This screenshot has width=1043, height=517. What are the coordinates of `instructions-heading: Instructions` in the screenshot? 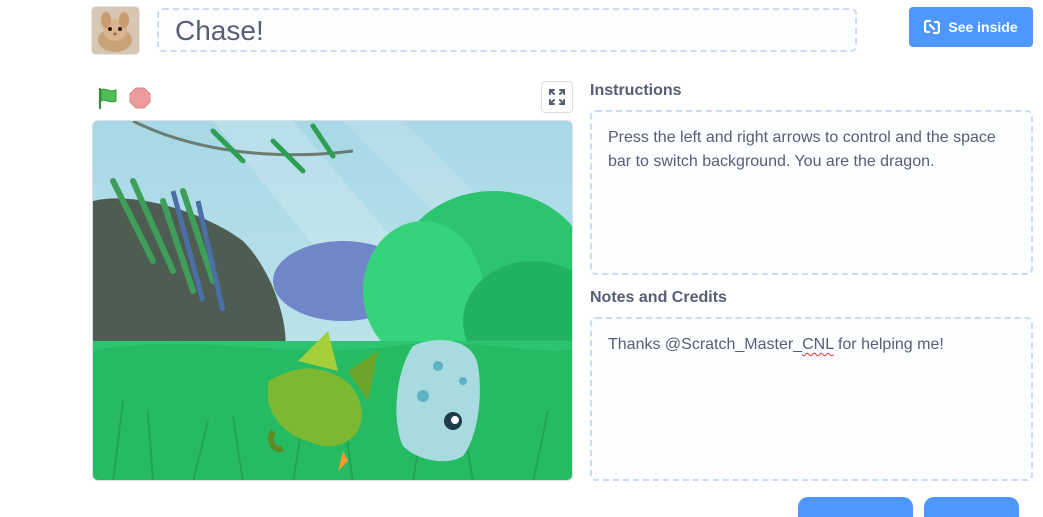 It's located at (636, 90).